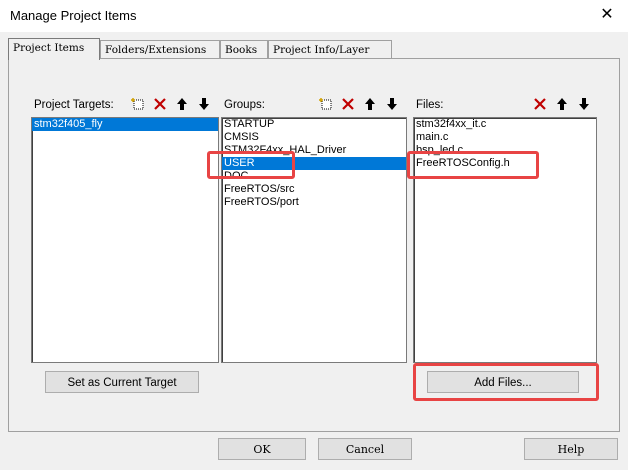 The height and width of the screenshot is (470, 628). I want to click on file-item-freertosconfig: FreeRTOSConfig.h, so click(505, 163).